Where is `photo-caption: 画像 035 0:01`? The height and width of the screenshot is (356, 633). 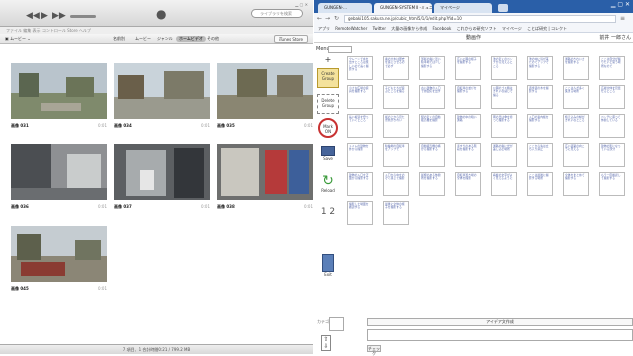 photo-caption: 画像 035 0:01 is located at coordinates (265, 126).